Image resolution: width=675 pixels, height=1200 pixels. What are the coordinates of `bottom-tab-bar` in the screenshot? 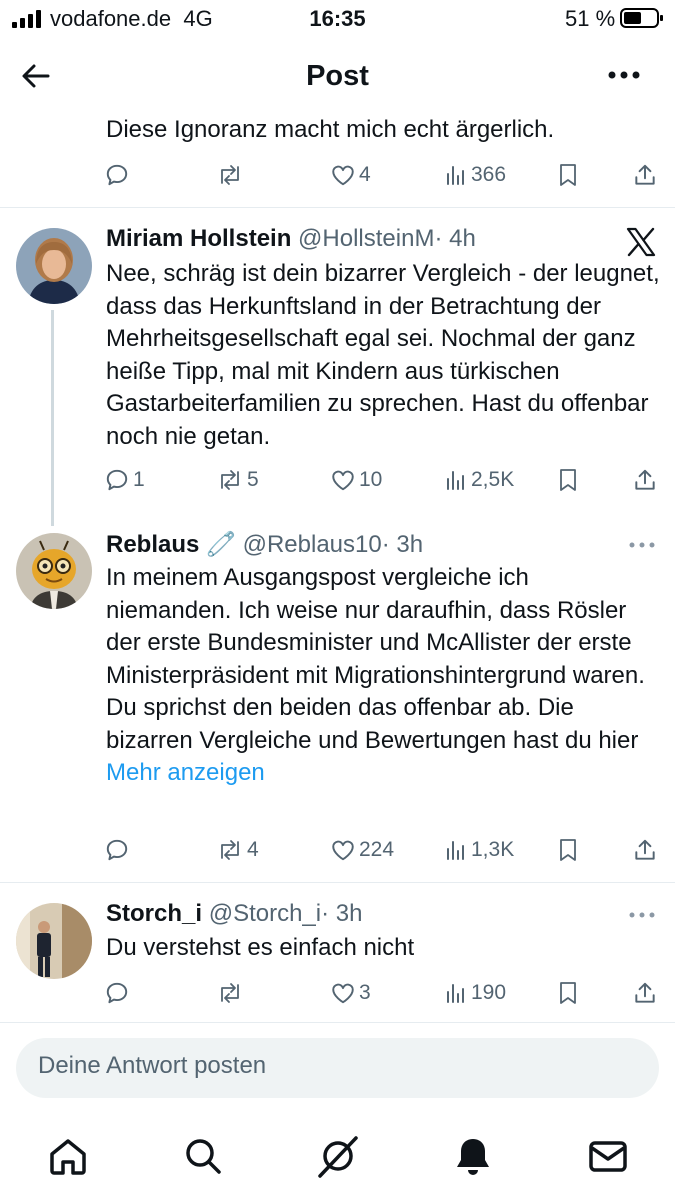 It's located at (337, 1156).